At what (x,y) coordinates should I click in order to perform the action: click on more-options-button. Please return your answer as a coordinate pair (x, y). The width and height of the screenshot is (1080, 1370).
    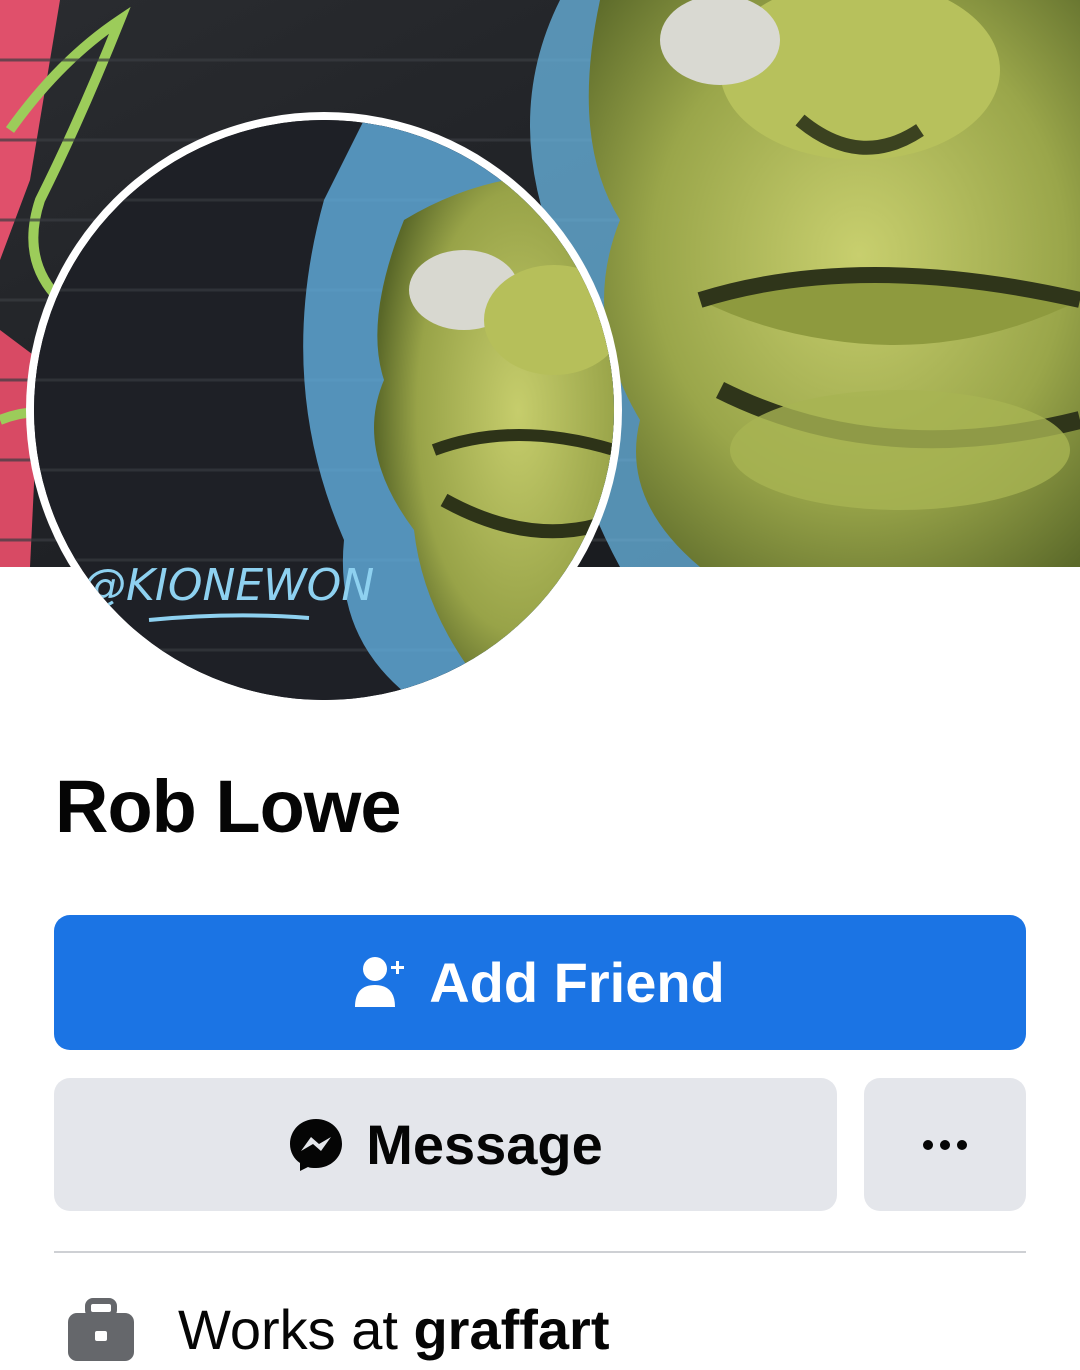
    Looking at the image, I should click on (945, 1144).